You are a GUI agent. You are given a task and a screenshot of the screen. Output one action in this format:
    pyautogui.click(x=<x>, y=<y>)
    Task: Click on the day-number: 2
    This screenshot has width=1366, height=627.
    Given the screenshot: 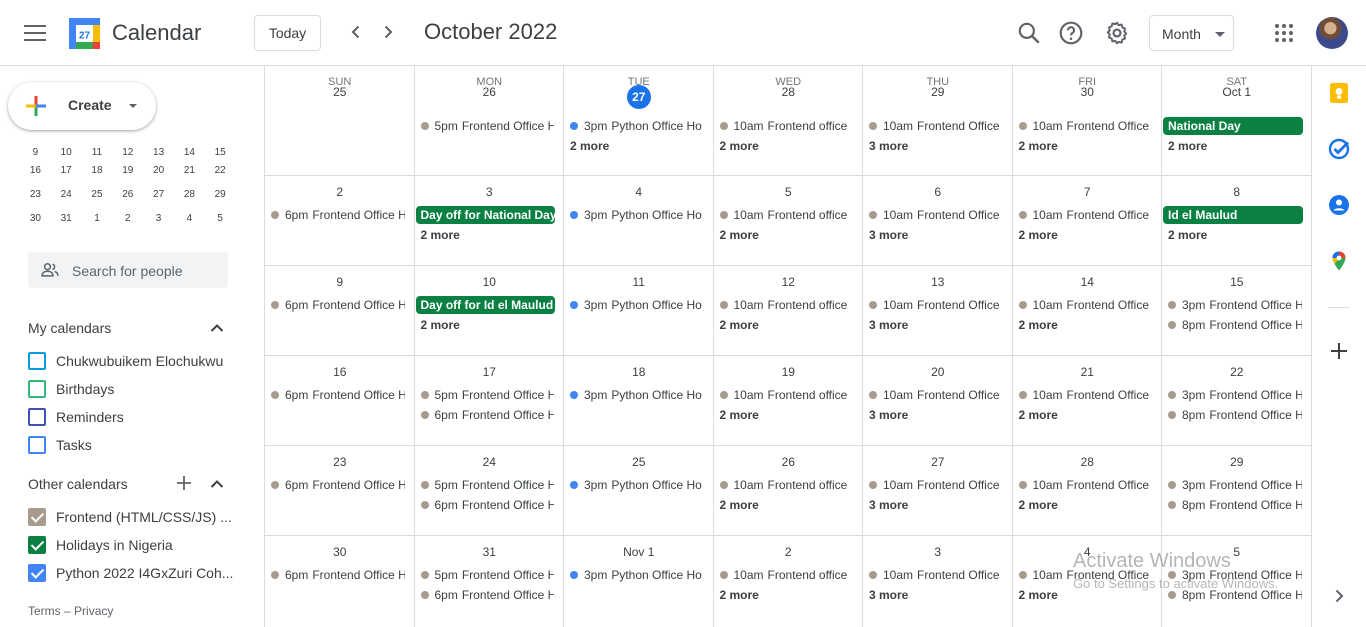 What is the action you would take?
    pyautogui.click(x=340, y=192)
    